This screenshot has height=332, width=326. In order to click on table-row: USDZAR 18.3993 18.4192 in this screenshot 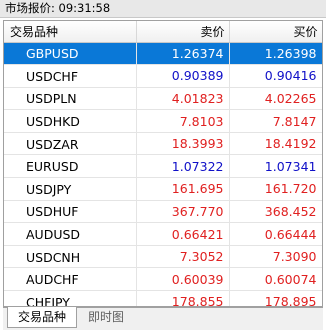, I will do `click(163, 144)`.